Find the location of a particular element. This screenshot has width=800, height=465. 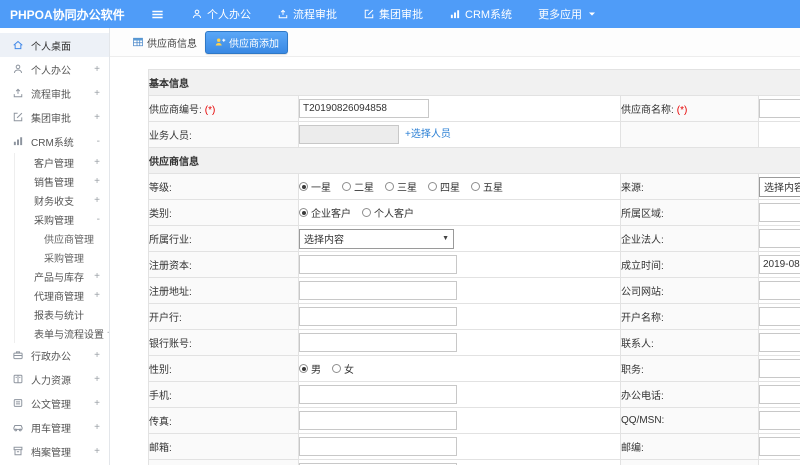

grade-radio: 一星 is located at coordinates (315, 186).